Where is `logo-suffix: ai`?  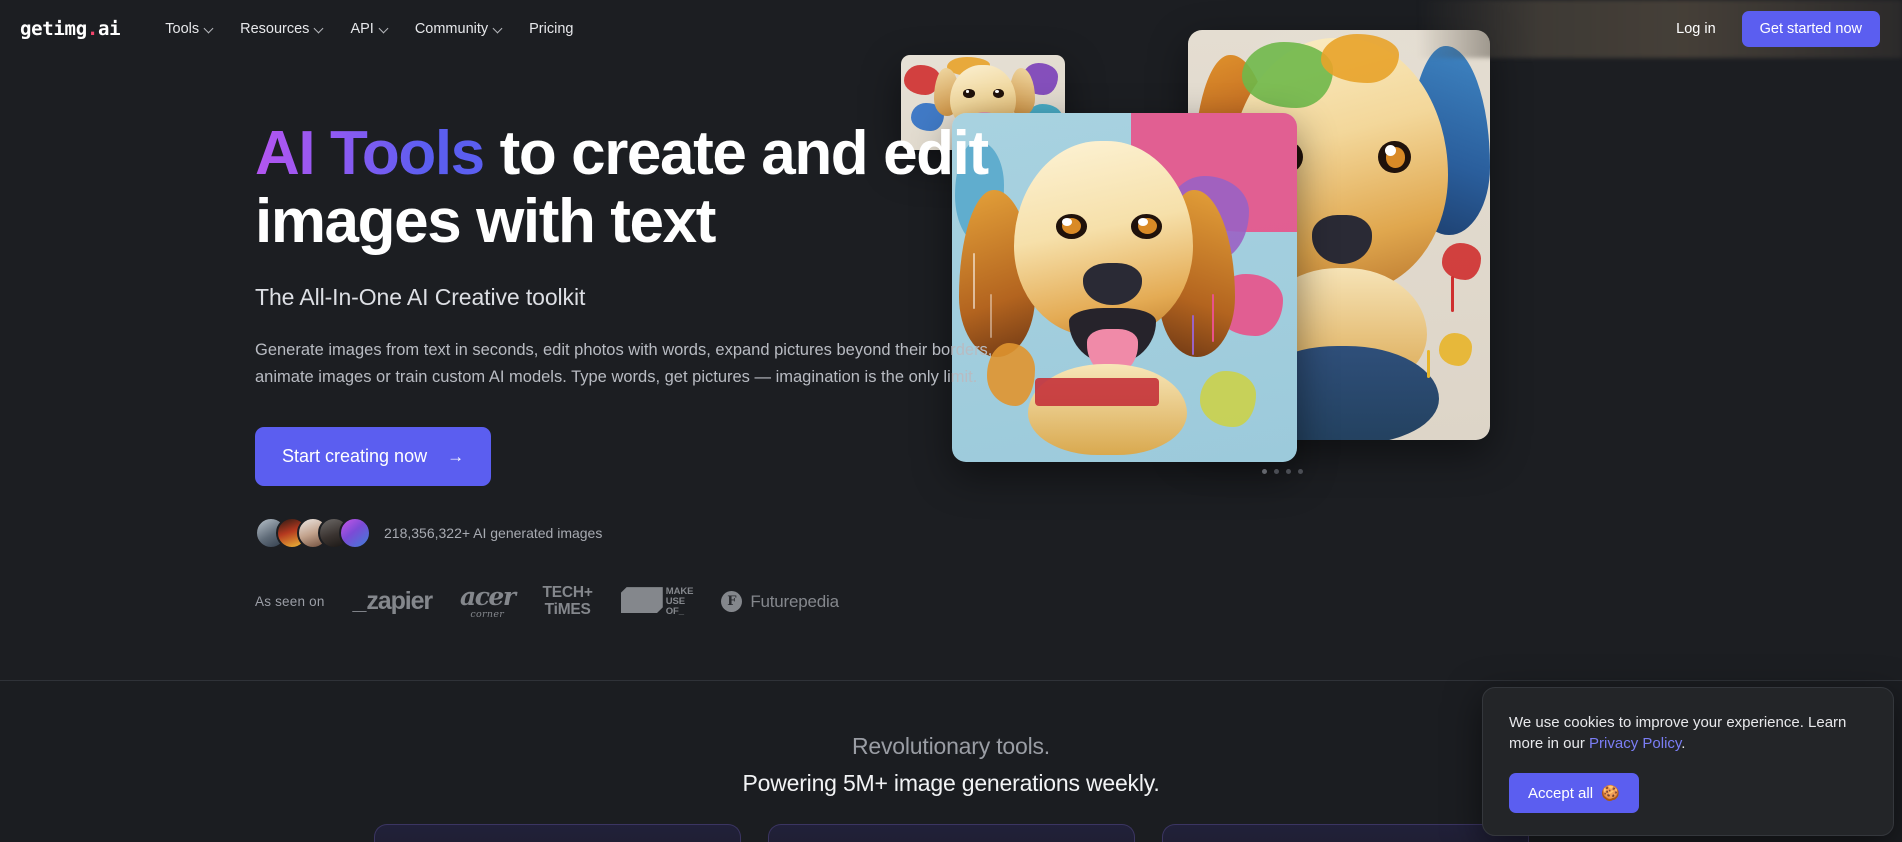
logo-suffix: ai is located at coordinates (109, 29).